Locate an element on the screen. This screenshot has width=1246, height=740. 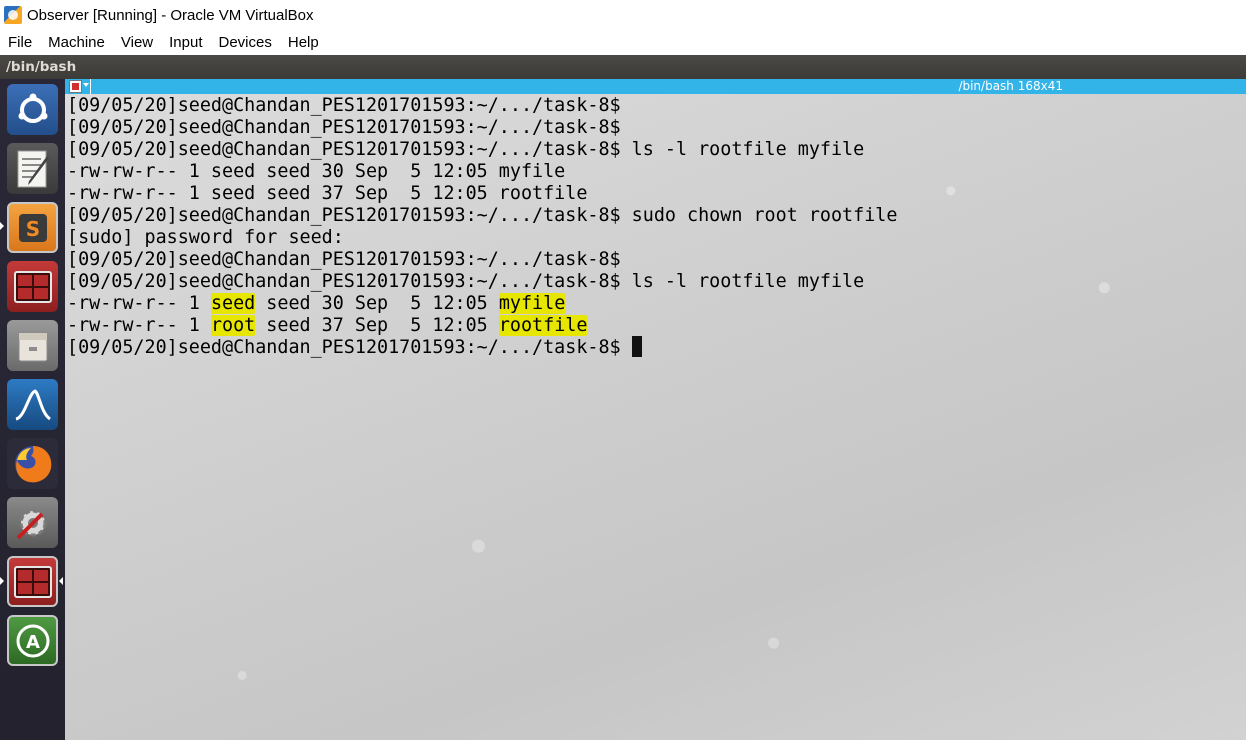
terminal-line: [sudo] password for seed: is located at coordinates (205, 237).